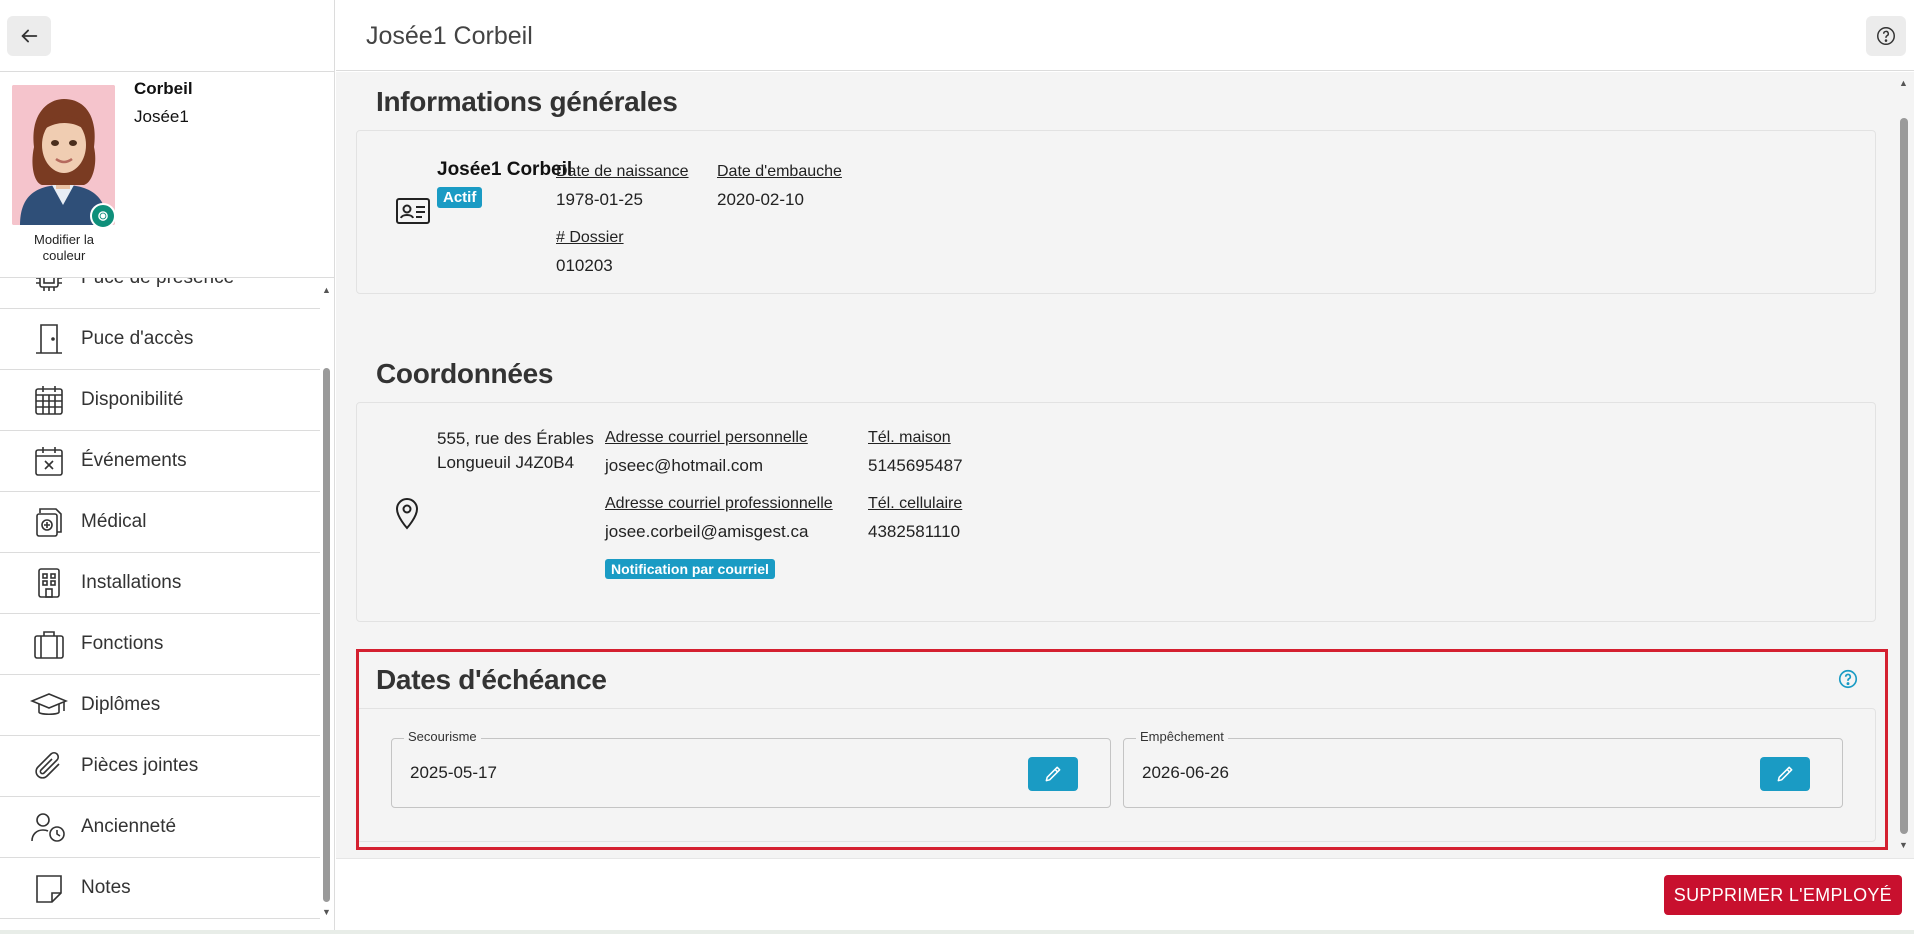  Describe the element at coordinates (957, 932) in the screenshot. I see `window-bottom-edge` at that location.